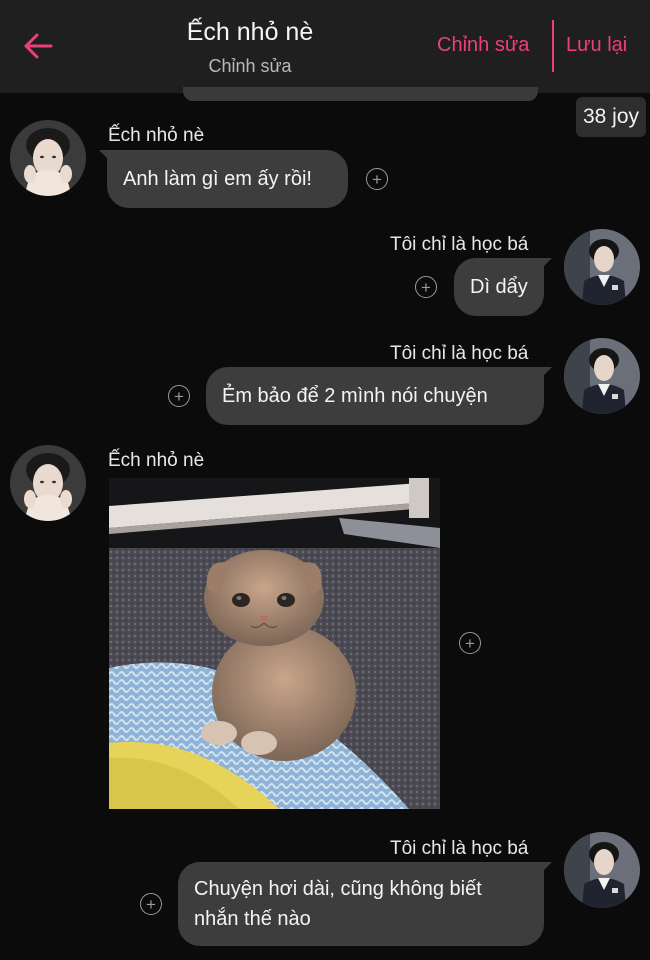  Describe the element at coordinates (499, 287) in the screenshot. I see `message-text: Dì dẩy` at that location.